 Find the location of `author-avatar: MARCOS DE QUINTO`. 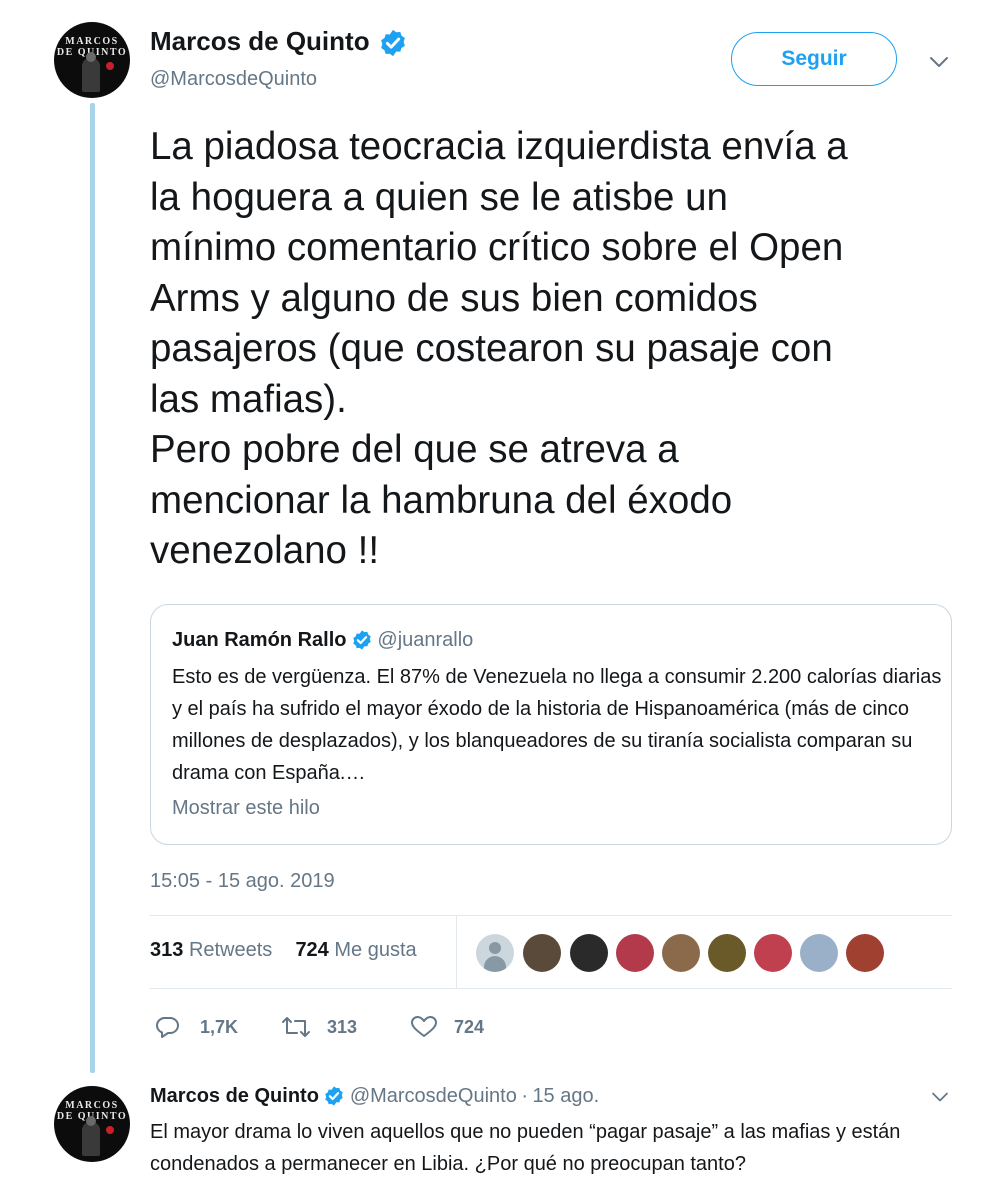

author-avatar: MARCOS DE QUINTO is located at coordinates (92, 60).